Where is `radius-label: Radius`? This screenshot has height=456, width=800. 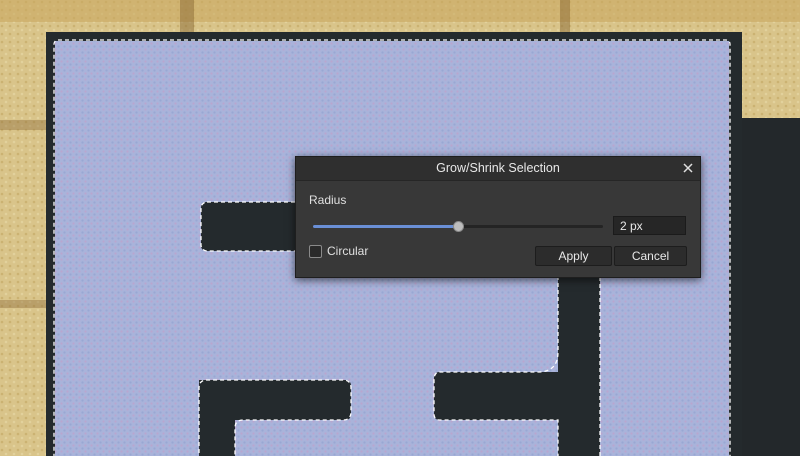
radius-label: Radius is located at coordinates (328, 200).